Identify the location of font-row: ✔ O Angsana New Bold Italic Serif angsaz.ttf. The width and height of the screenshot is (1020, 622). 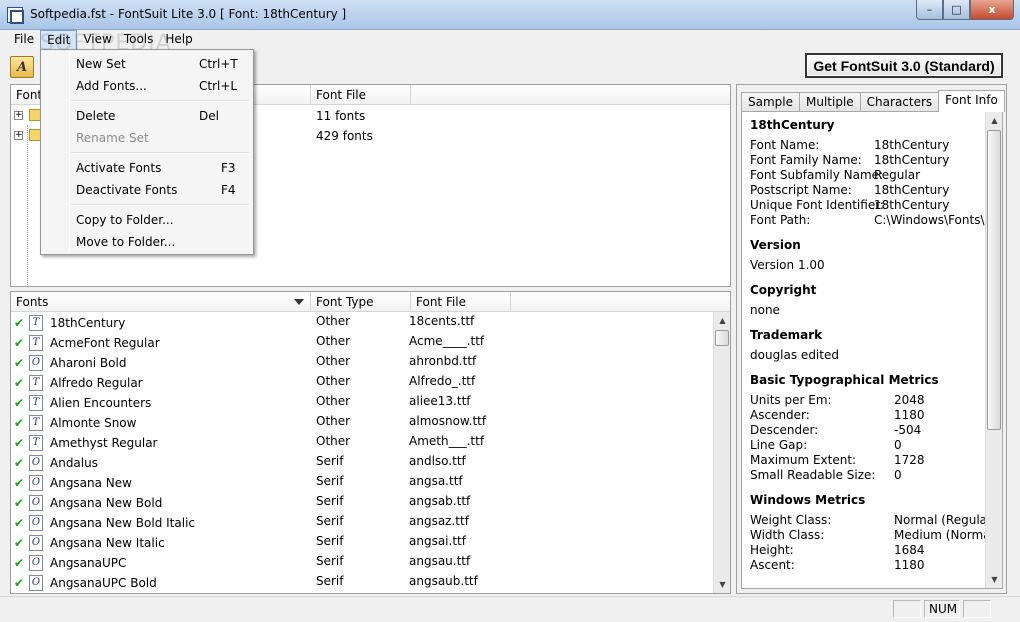
(362, 523).